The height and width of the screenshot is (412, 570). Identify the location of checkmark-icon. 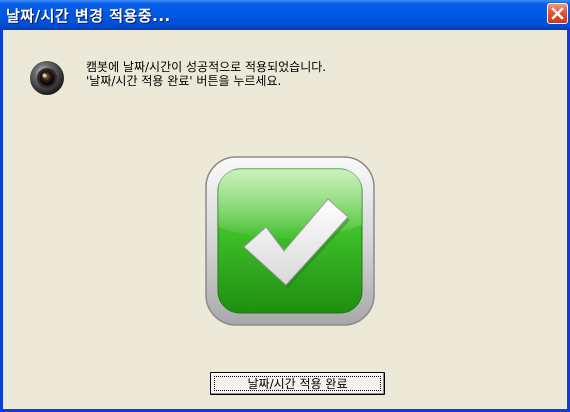
(290, 241).